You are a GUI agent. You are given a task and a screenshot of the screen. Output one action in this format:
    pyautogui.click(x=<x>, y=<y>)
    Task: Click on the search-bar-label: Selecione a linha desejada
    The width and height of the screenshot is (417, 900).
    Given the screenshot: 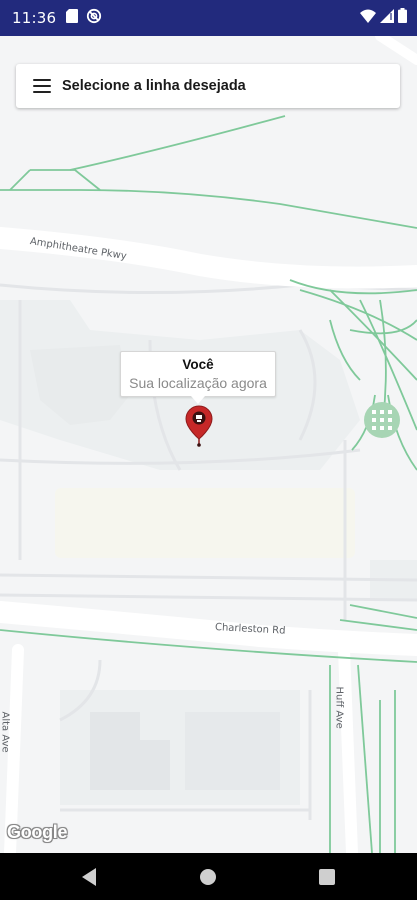 What is the action you would take?
    pyautogui.click(x=154, y=86)
    